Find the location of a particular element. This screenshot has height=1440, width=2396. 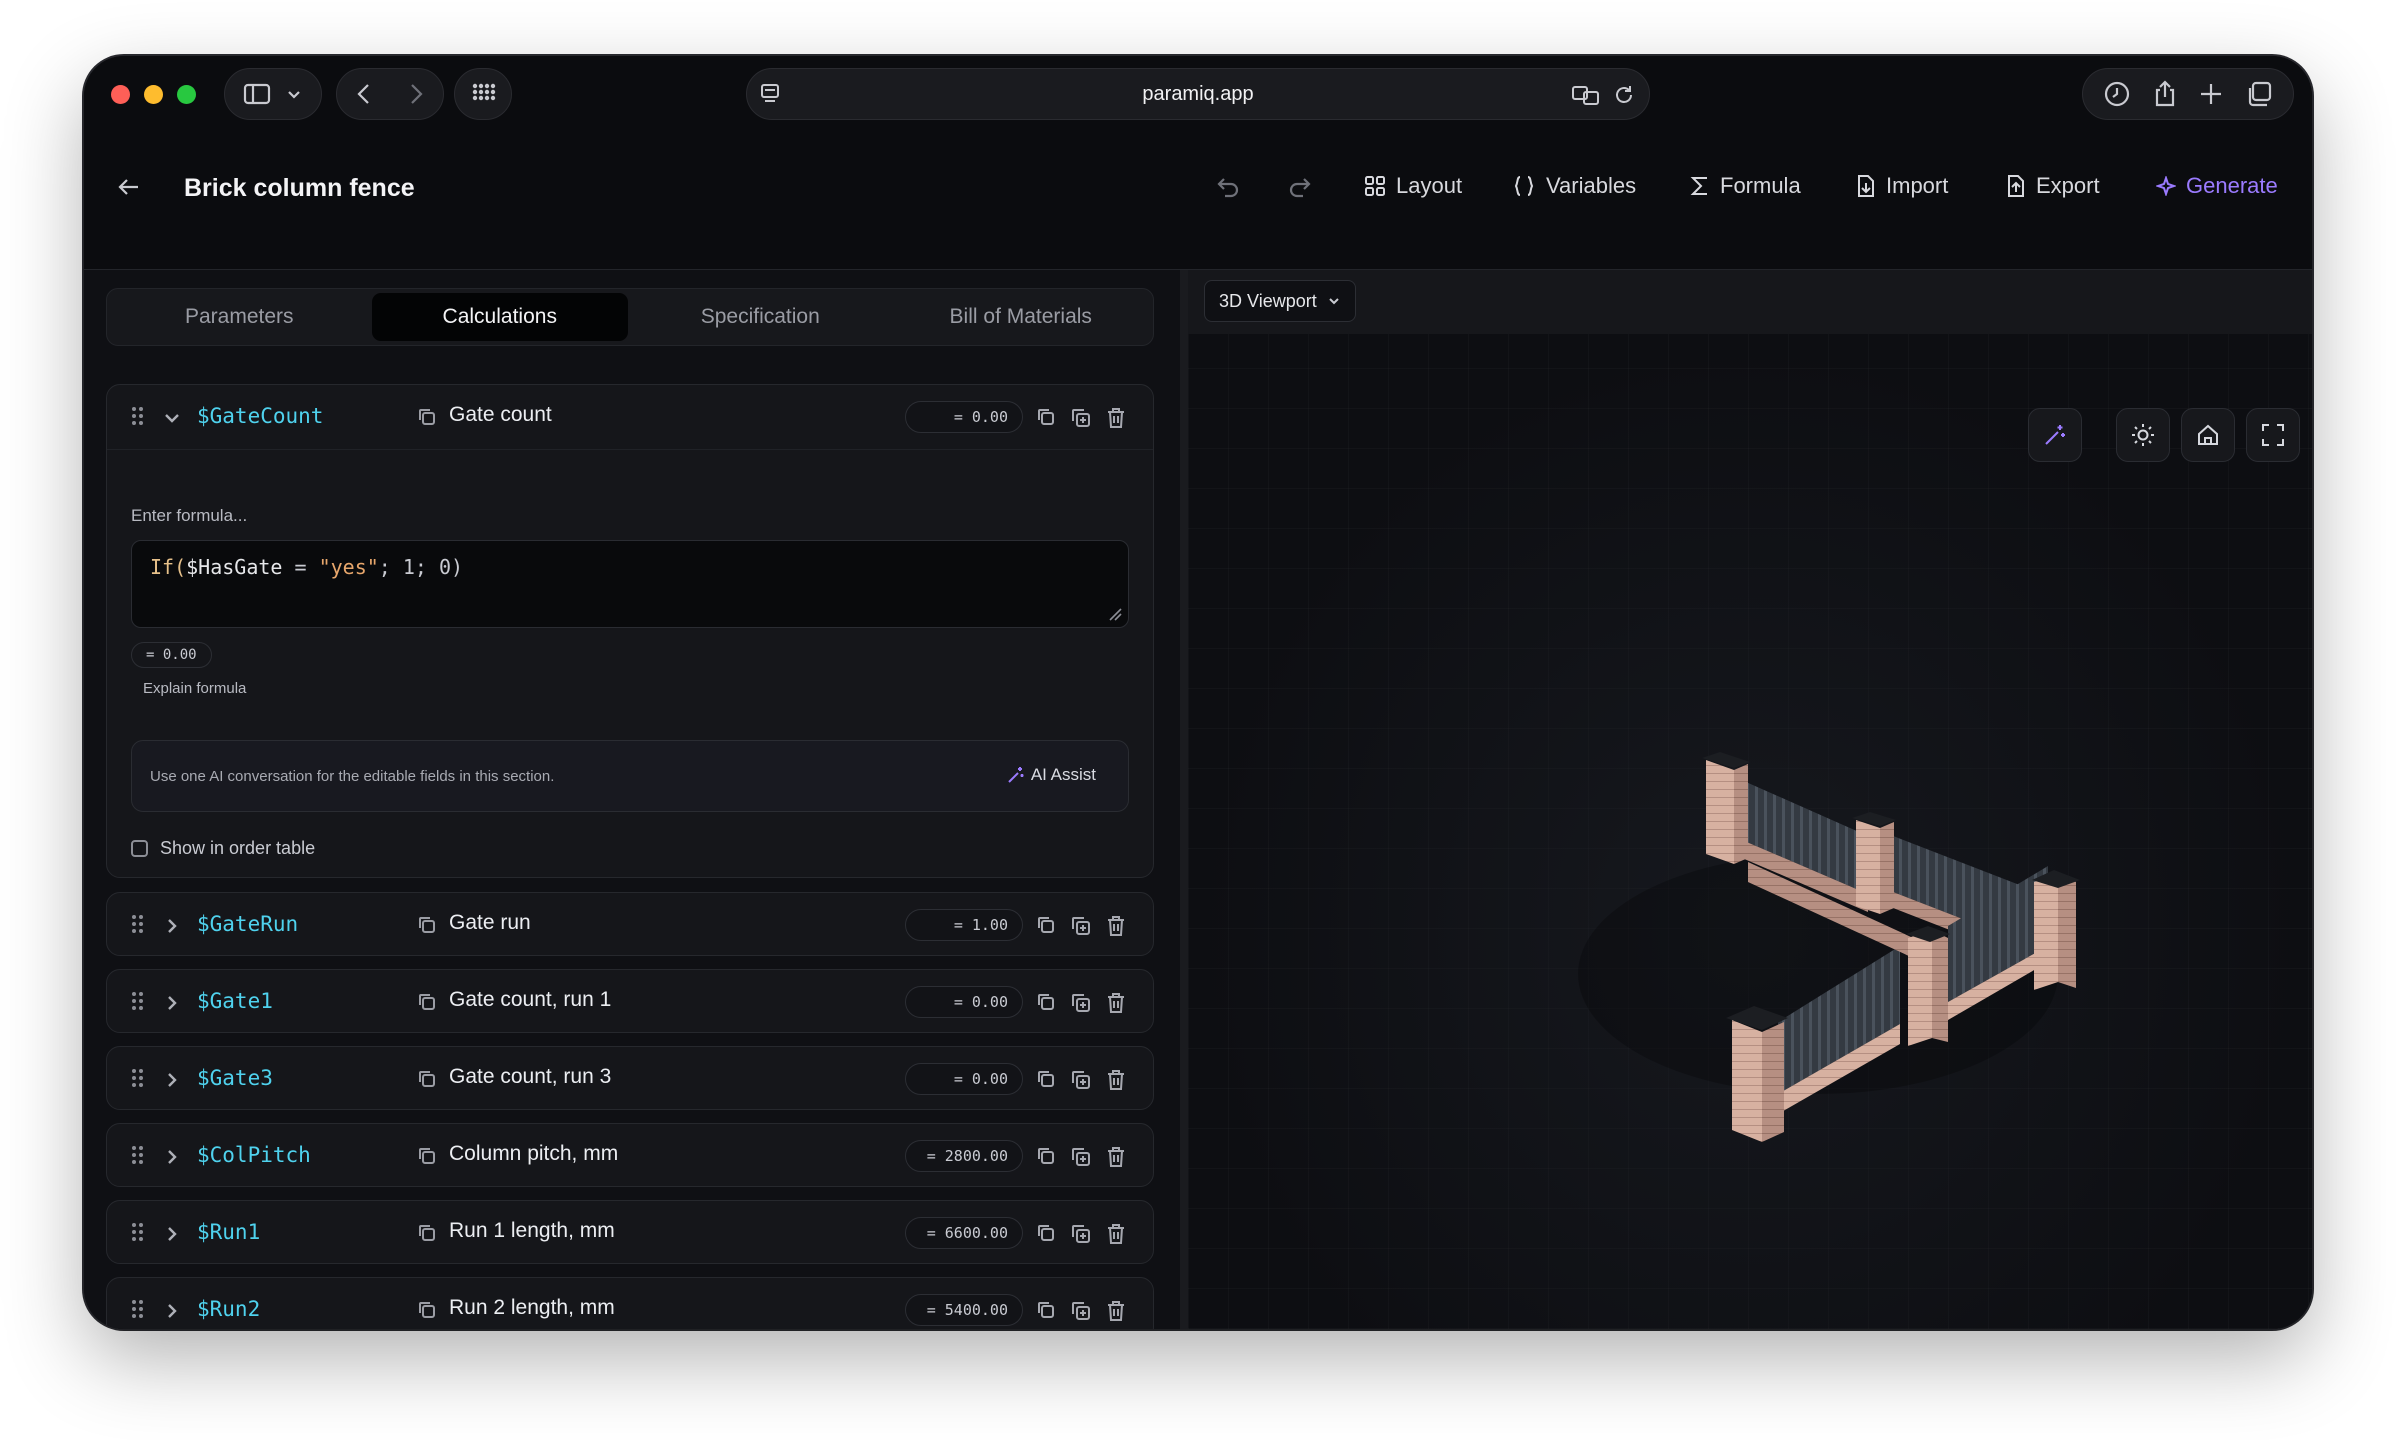

tab-bill-of-materials: Bill of Materials is located at coordinates (1021, 317).